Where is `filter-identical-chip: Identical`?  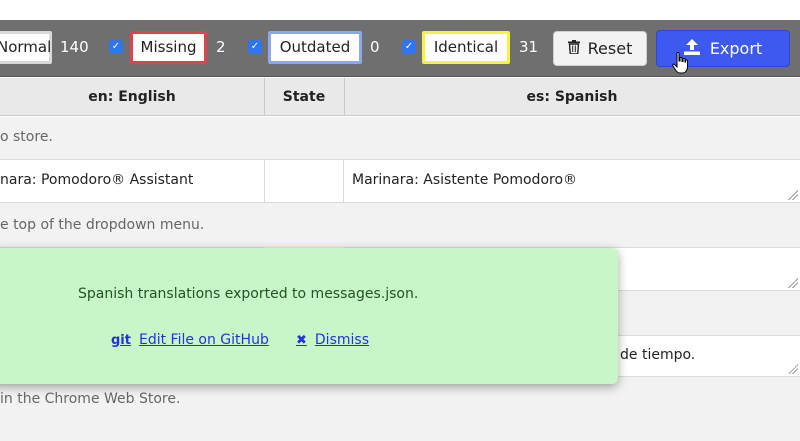
filter-identical-chip: Identical is located at coordinates (466, 47).